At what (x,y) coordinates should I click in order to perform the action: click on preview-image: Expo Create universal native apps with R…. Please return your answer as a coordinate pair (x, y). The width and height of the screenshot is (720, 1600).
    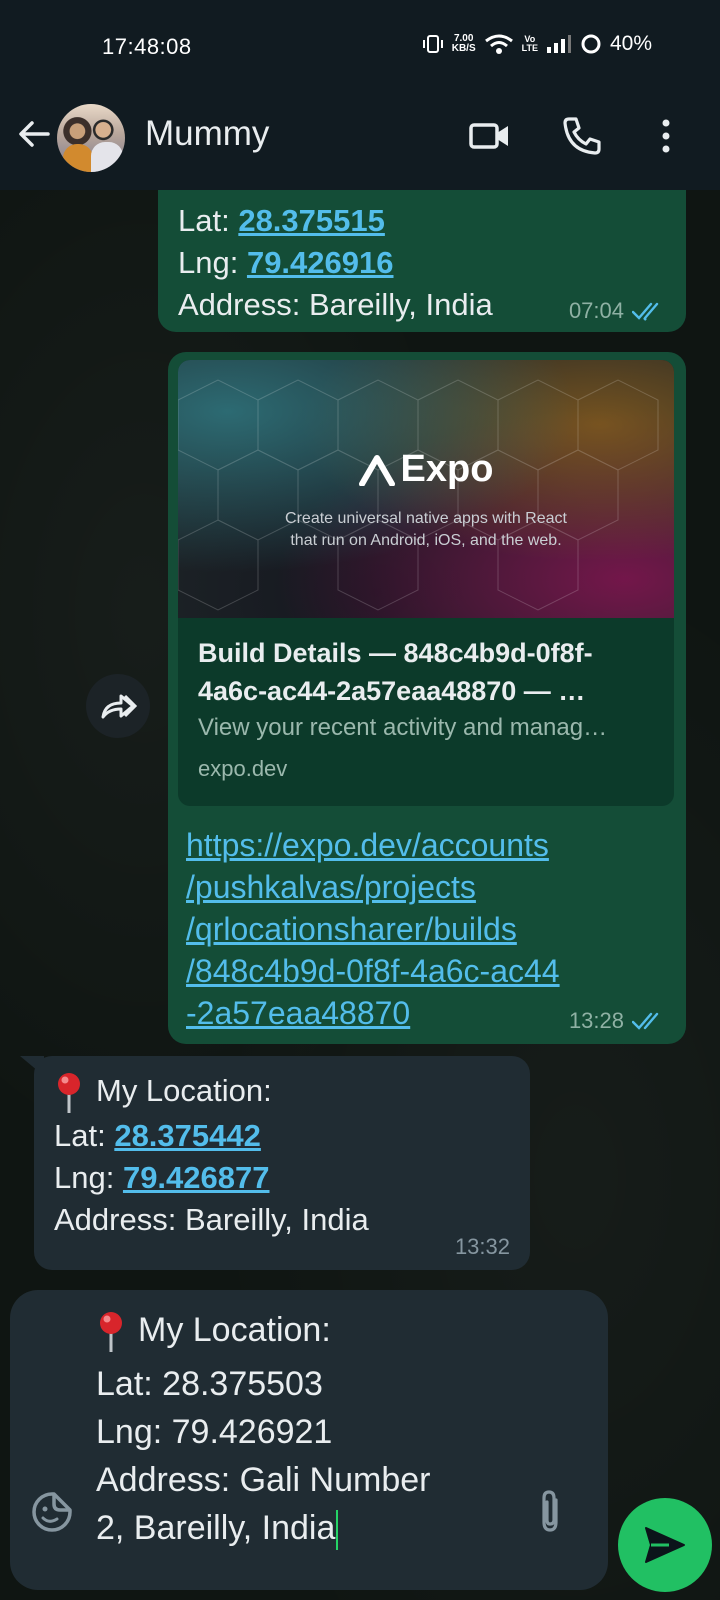
    Looking at the image, I should click on (426, 489).